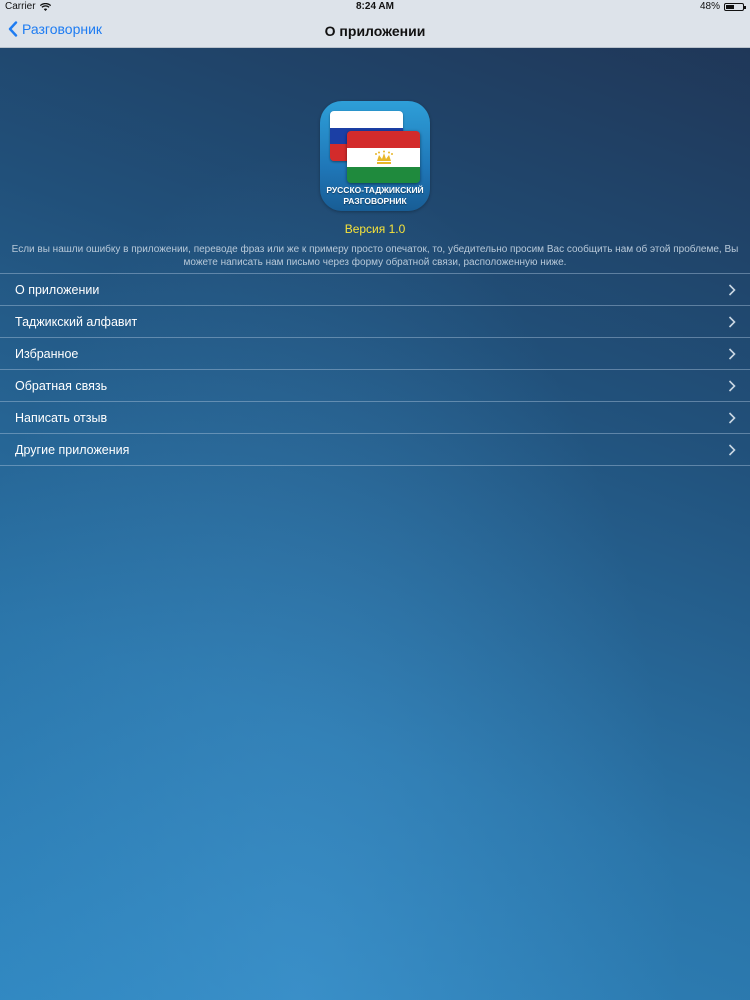 The height and width of the screenshot is (1000, 750). I want to click on tajikistan-flag-icon, so click(383, 157).